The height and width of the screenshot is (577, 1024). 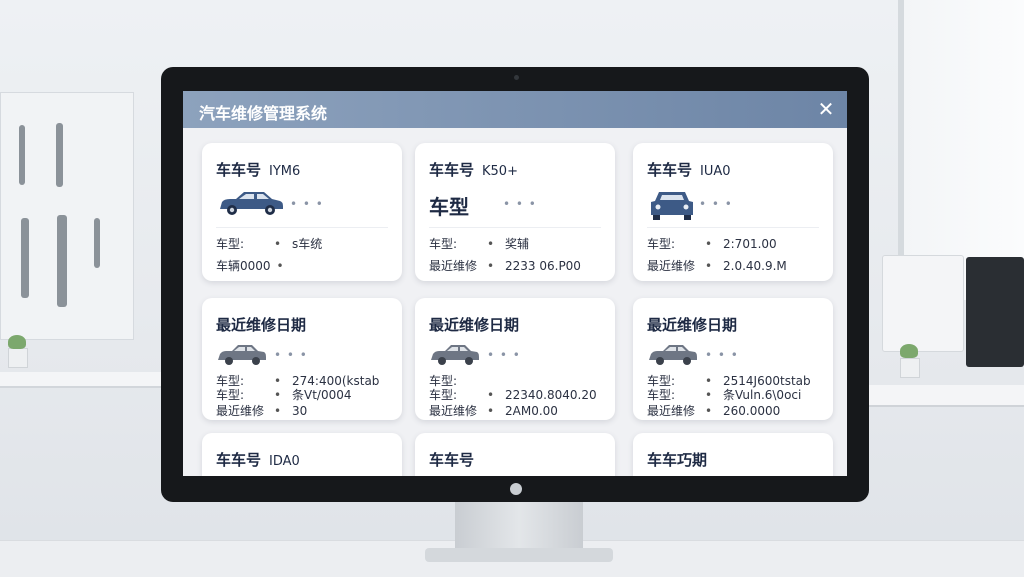 I want to click on info-row: 车型: • 22340.8040.20, so click(x=513, y=395).